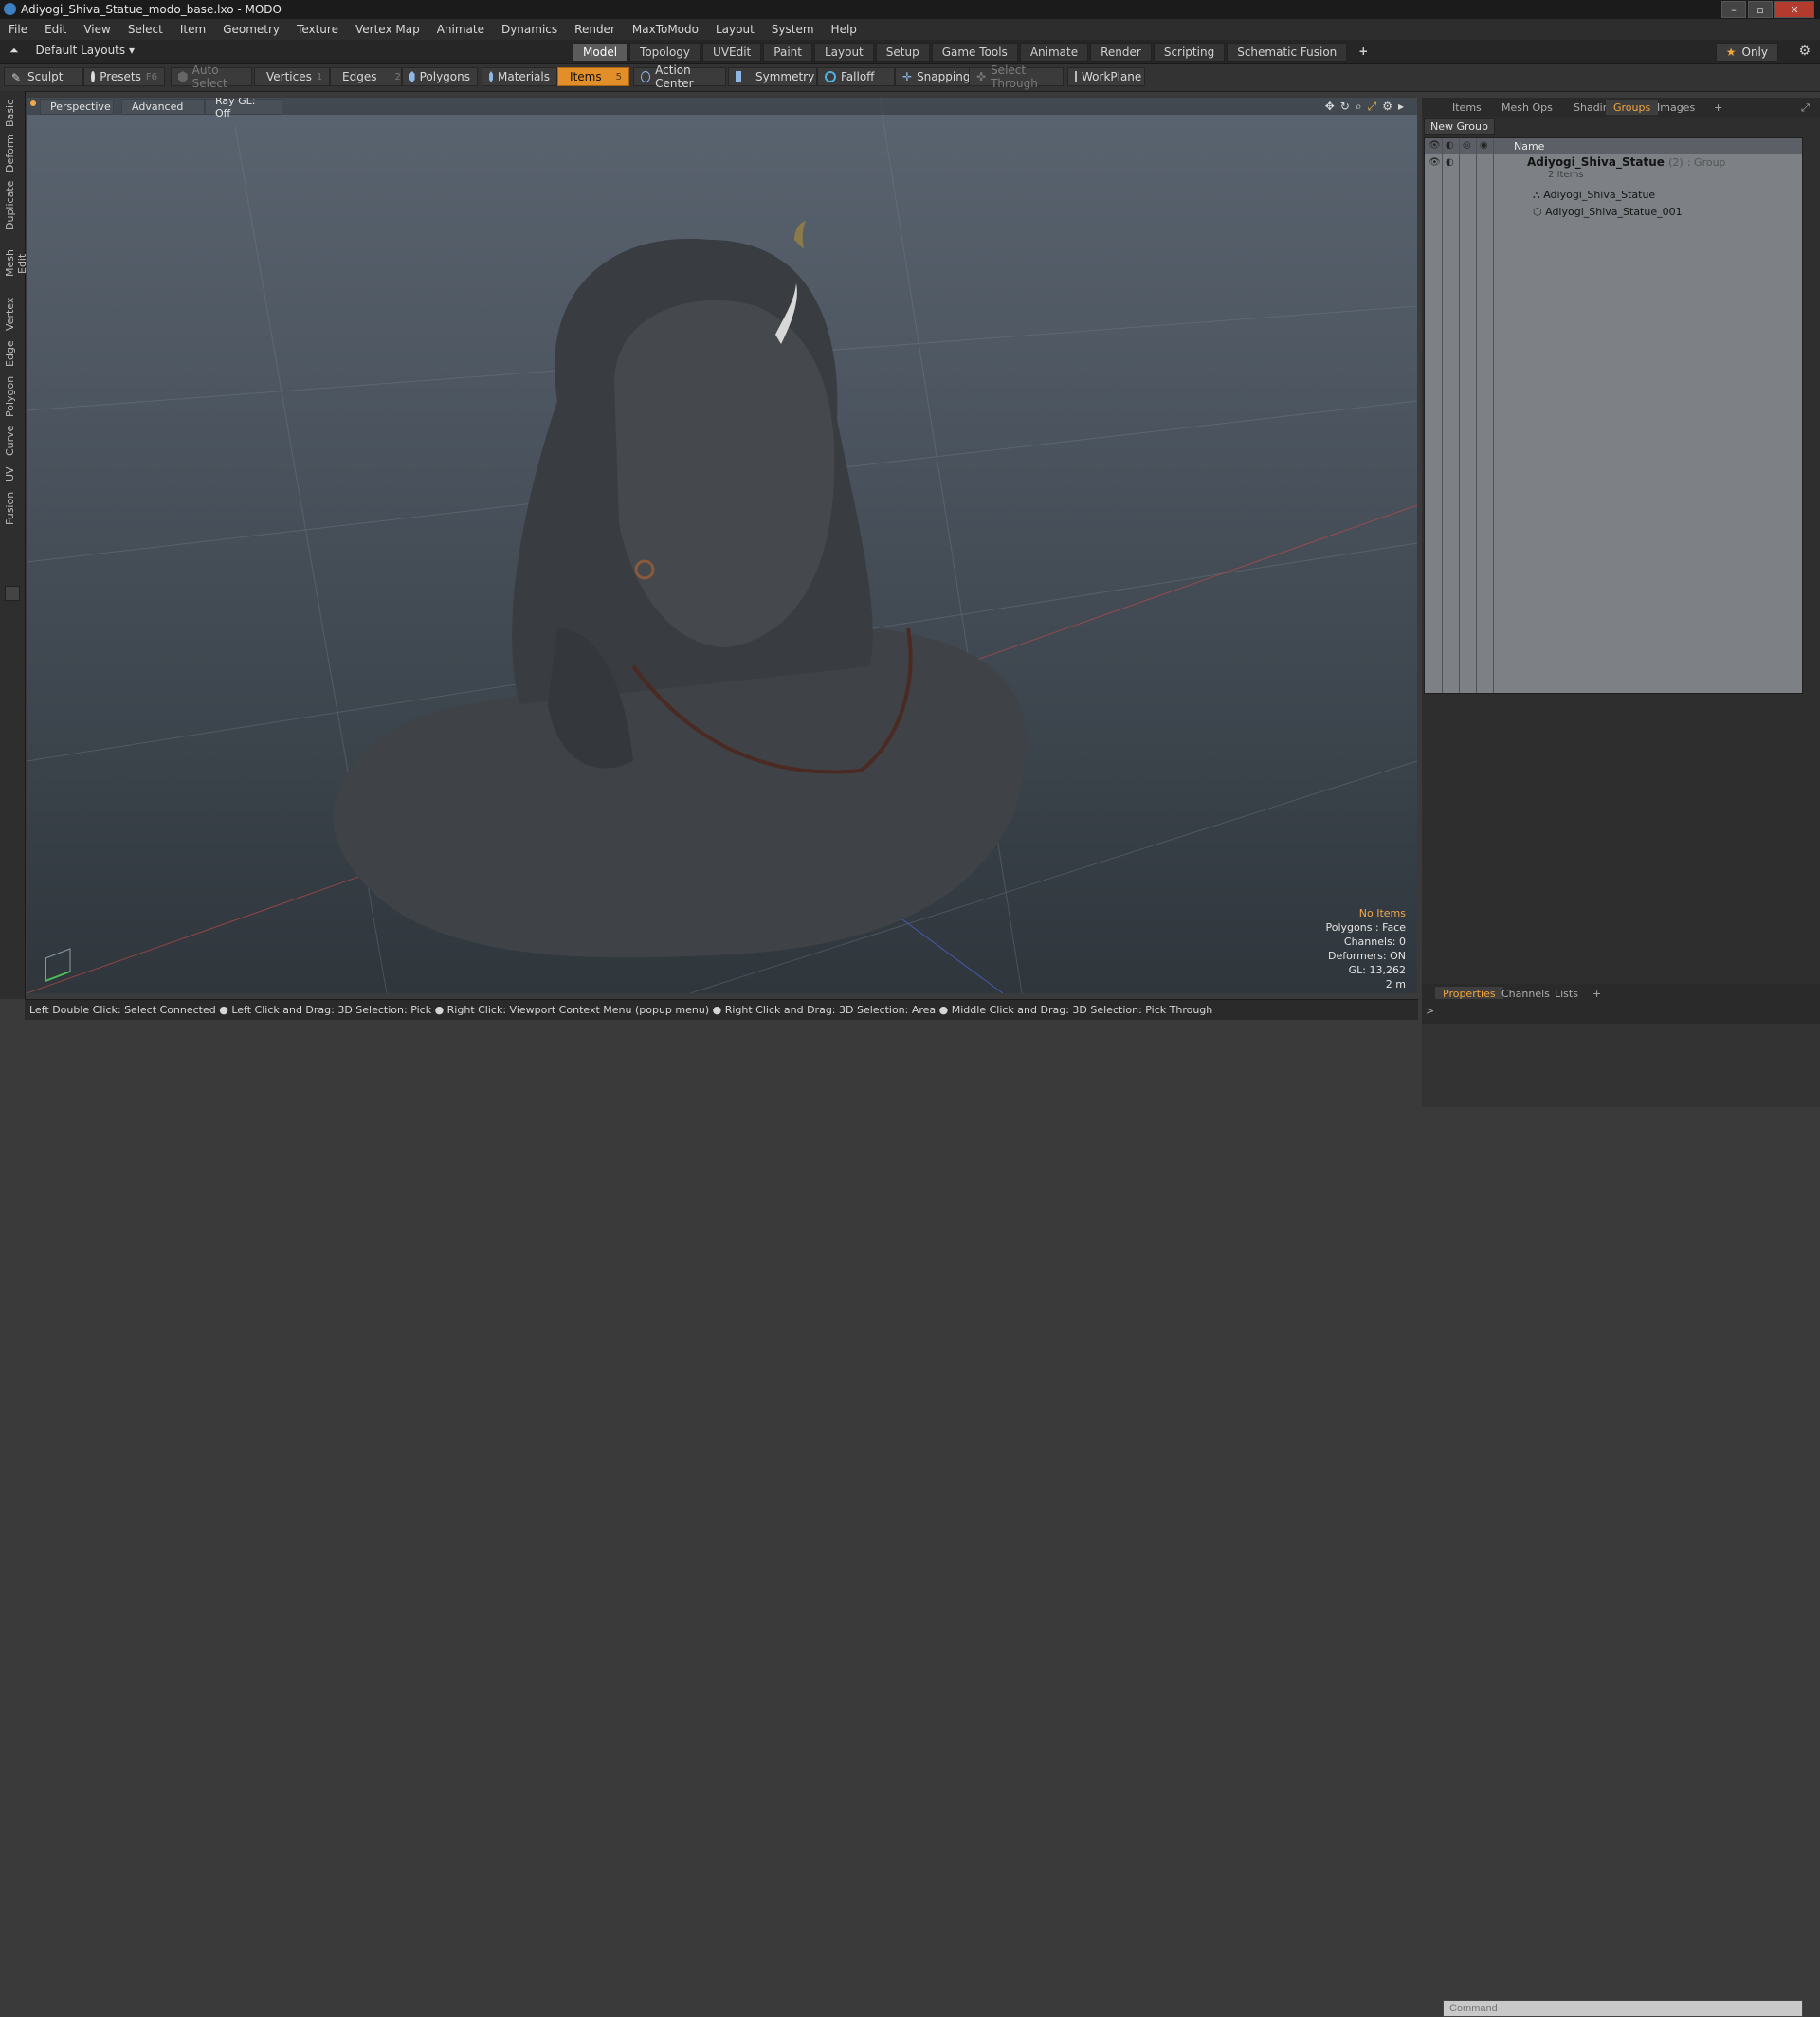 The image size is (1820, 2017). Describe the element at coordinates (679, 76) in the screenshot. I see `action-center-button: Action Center` at that location.